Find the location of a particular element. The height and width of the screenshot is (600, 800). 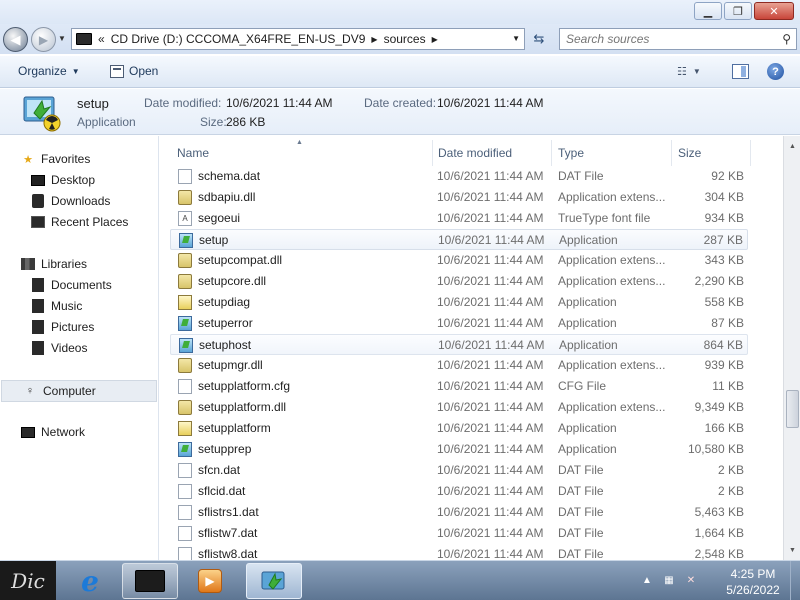

recent-pages-dropdown: ▼ is located at coordinates (62, 38).